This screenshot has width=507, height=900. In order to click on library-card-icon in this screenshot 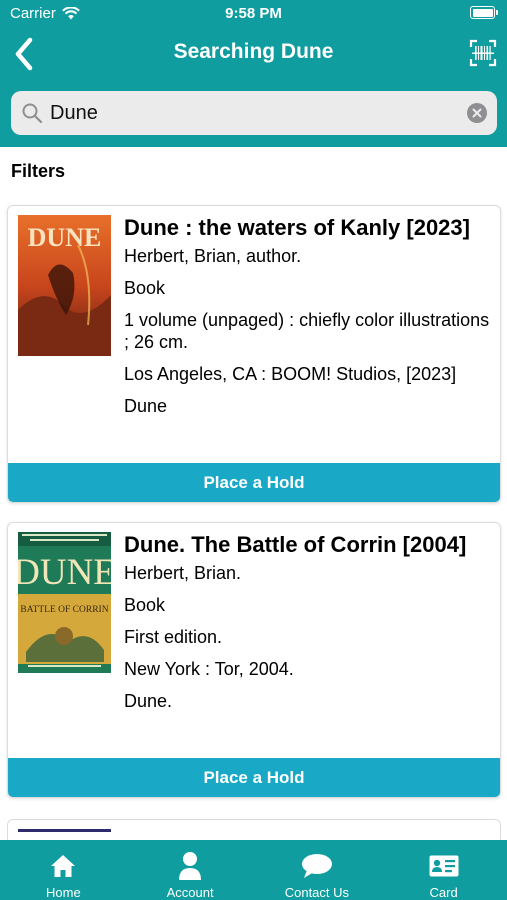, I will do `click(444, 865)`.